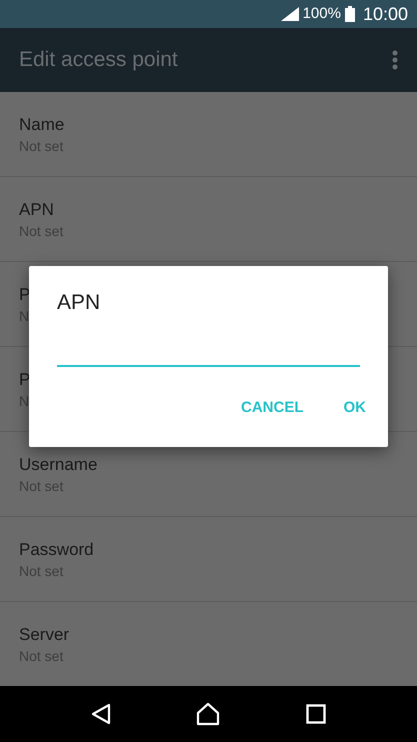 The width and height of the screenshot is (417, 742). I want to click on more-options-icon, so click(395, 60).